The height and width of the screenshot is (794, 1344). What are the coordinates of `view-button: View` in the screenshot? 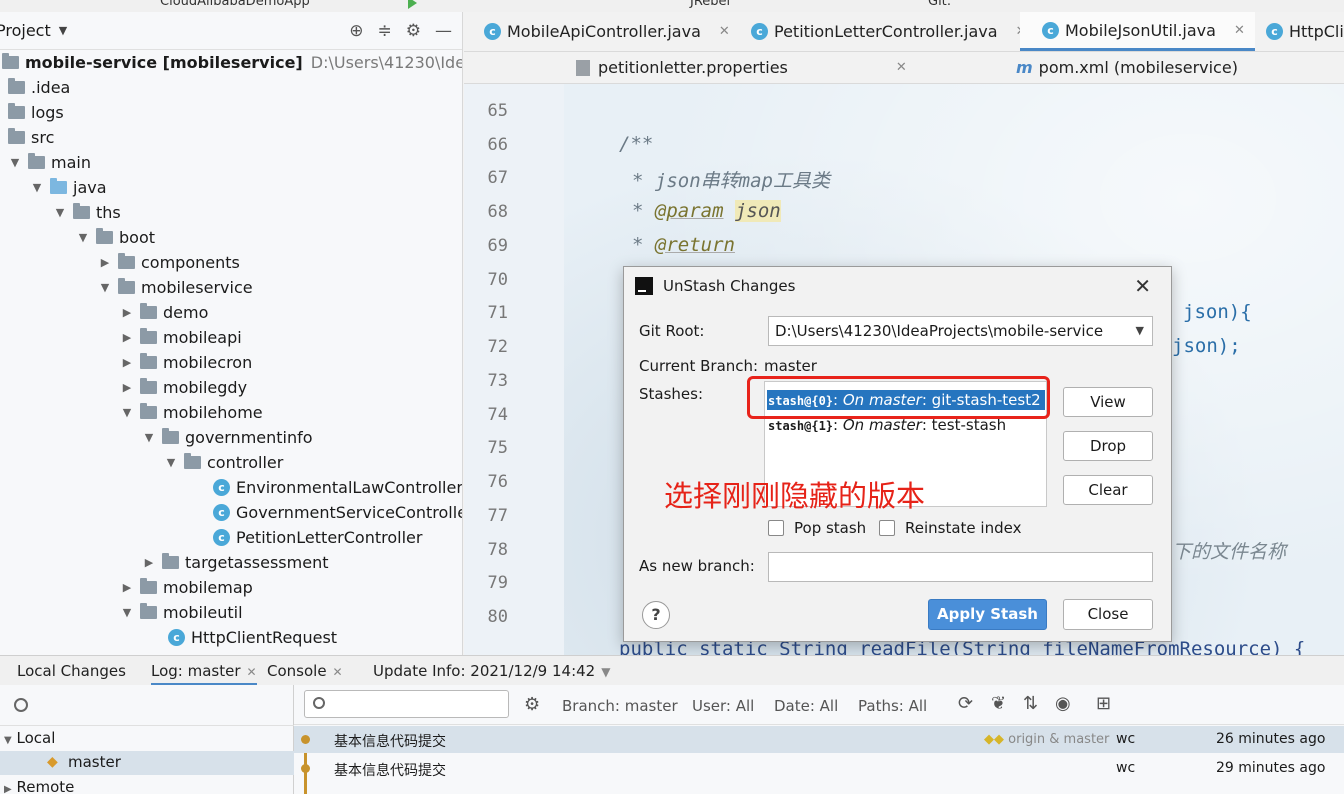 It's located at (1108, 402).